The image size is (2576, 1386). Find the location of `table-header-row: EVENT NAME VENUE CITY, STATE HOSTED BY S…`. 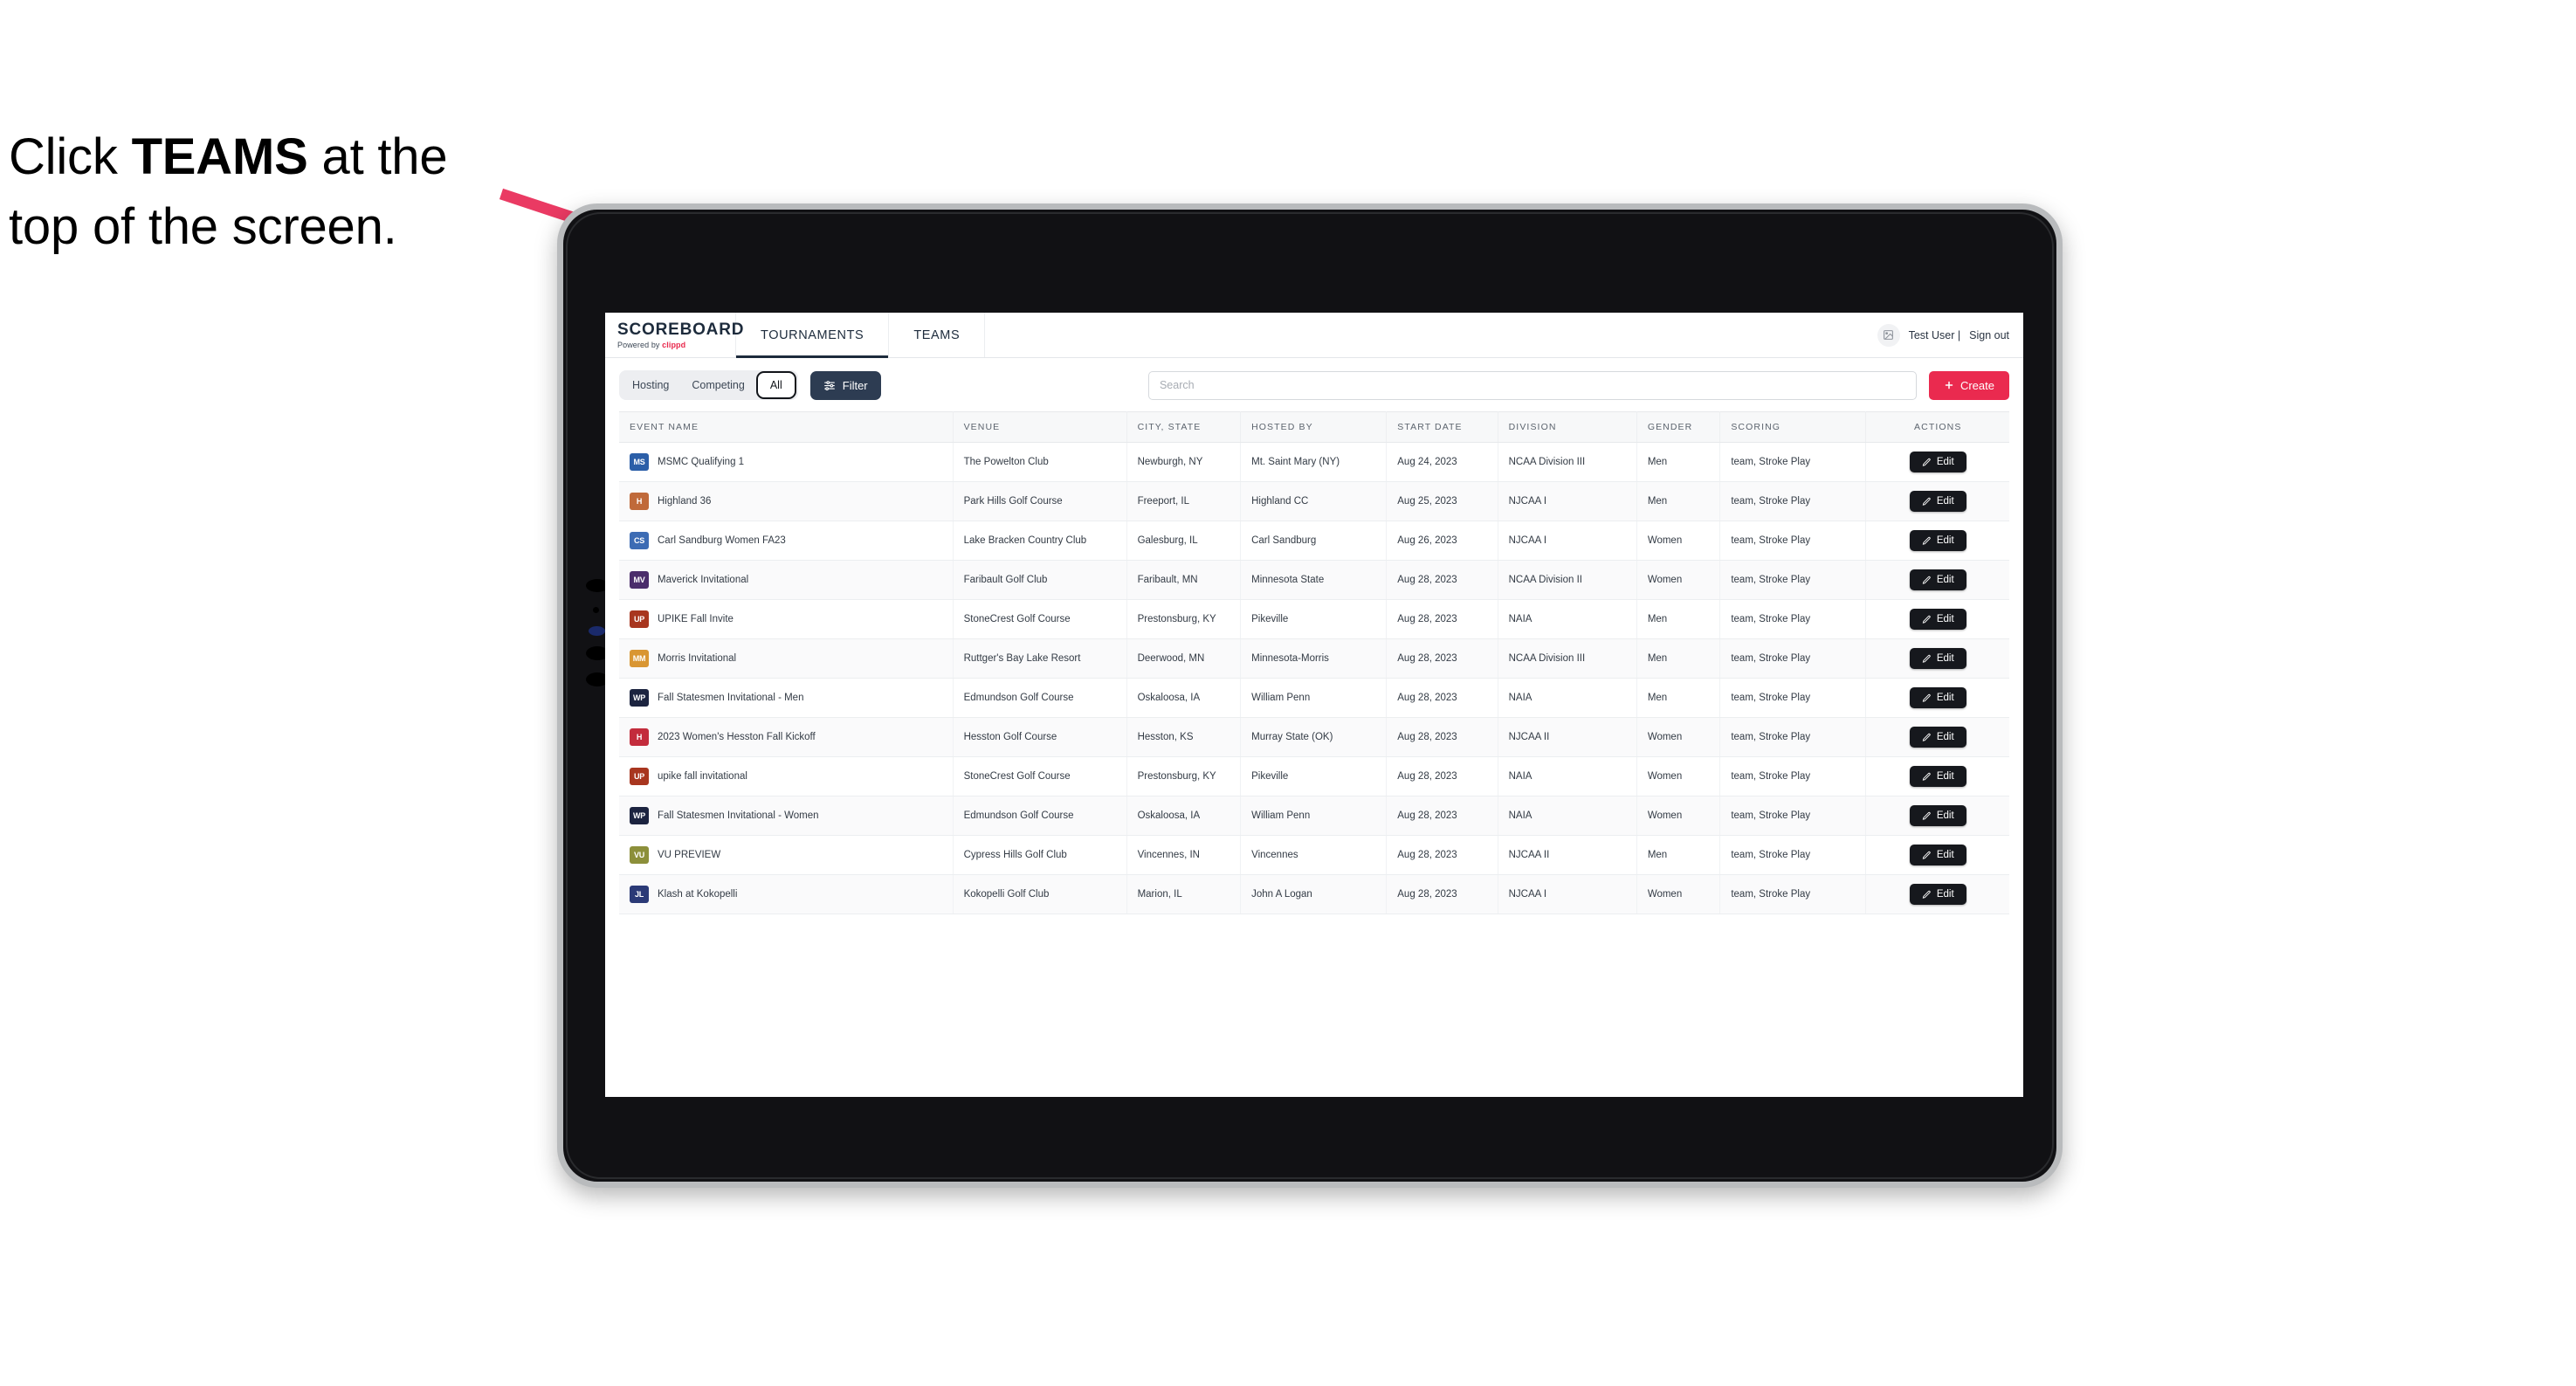

table-header-row: EVENT NAME VENUE CITY, STATE HOSTED BY S… is located at coordinates (1314, 427).